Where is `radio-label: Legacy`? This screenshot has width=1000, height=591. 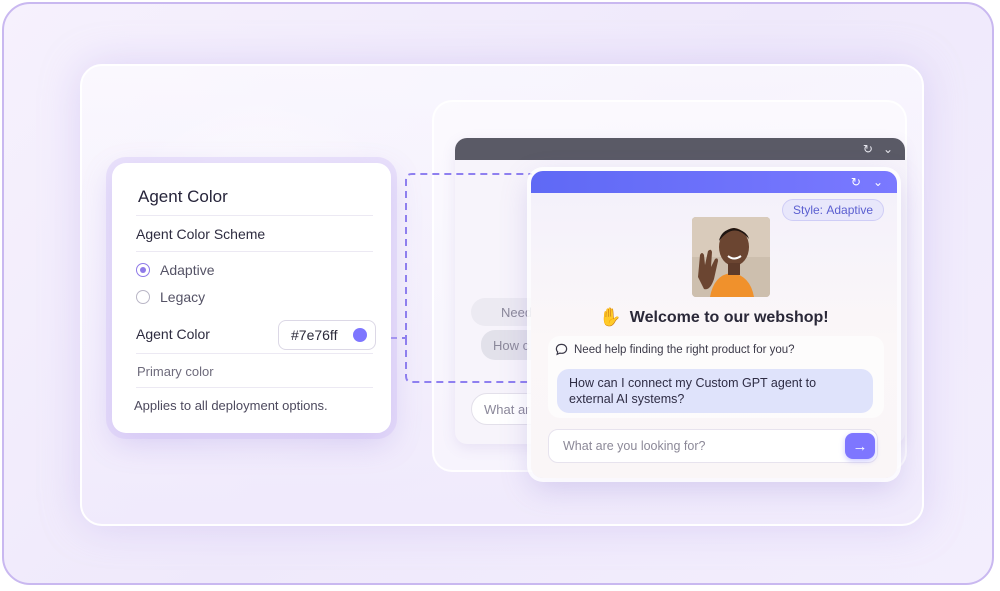
radio-label: Legacy is located at coordinates (183, 297).